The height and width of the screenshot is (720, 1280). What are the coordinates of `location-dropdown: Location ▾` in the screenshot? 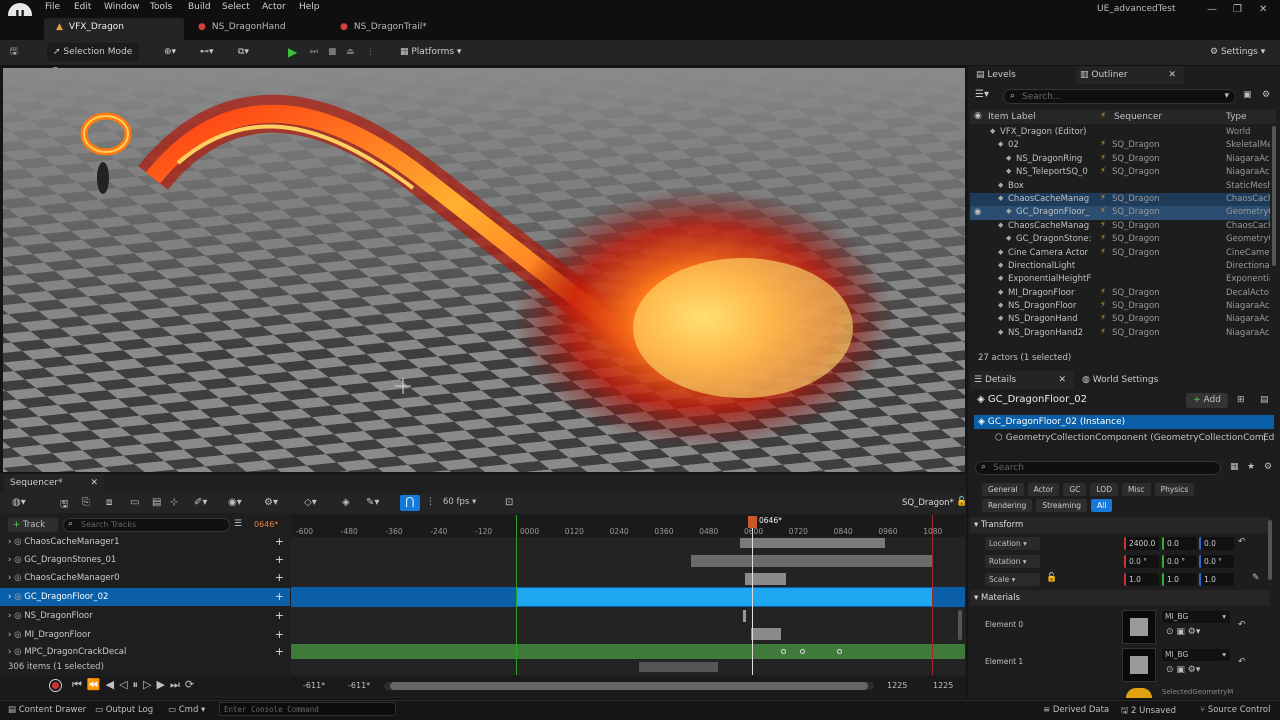 It's located at (1012, 543).